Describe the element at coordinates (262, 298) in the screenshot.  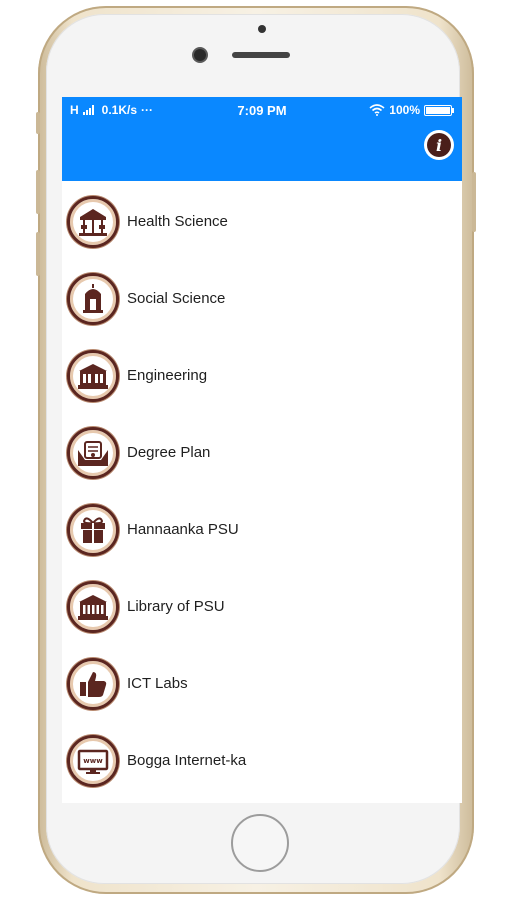
I see `menu-item-social-science: Social Science` at that location.